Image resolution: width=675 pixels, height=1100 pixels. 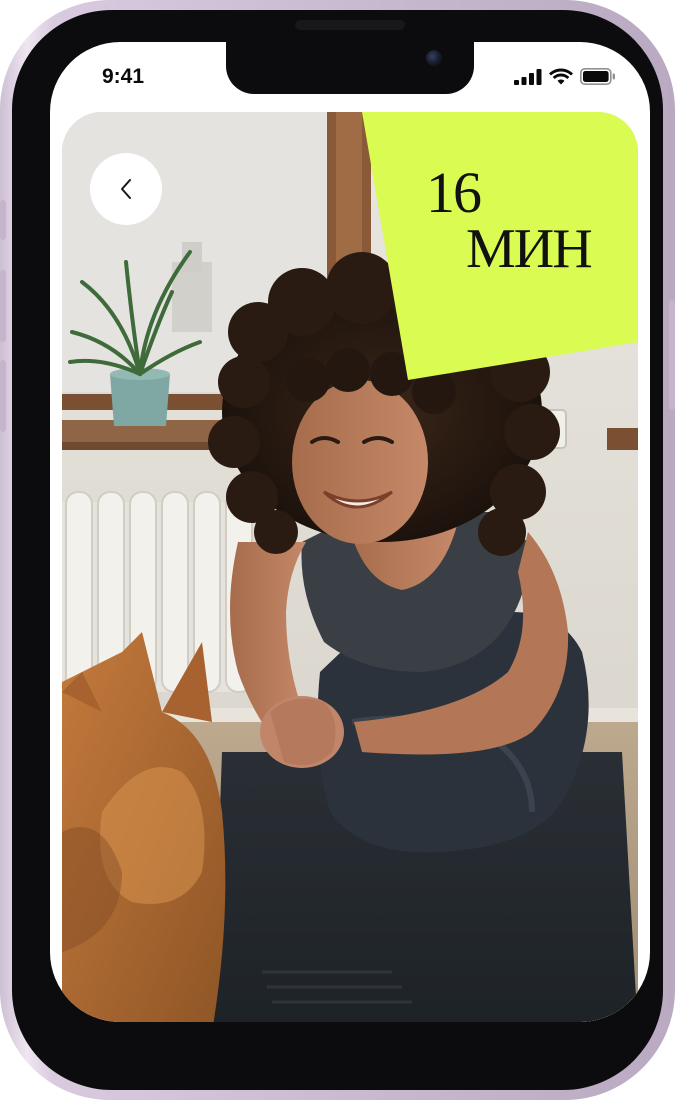 I want to click on earpiece-speaker, so click(x=350, y=25).